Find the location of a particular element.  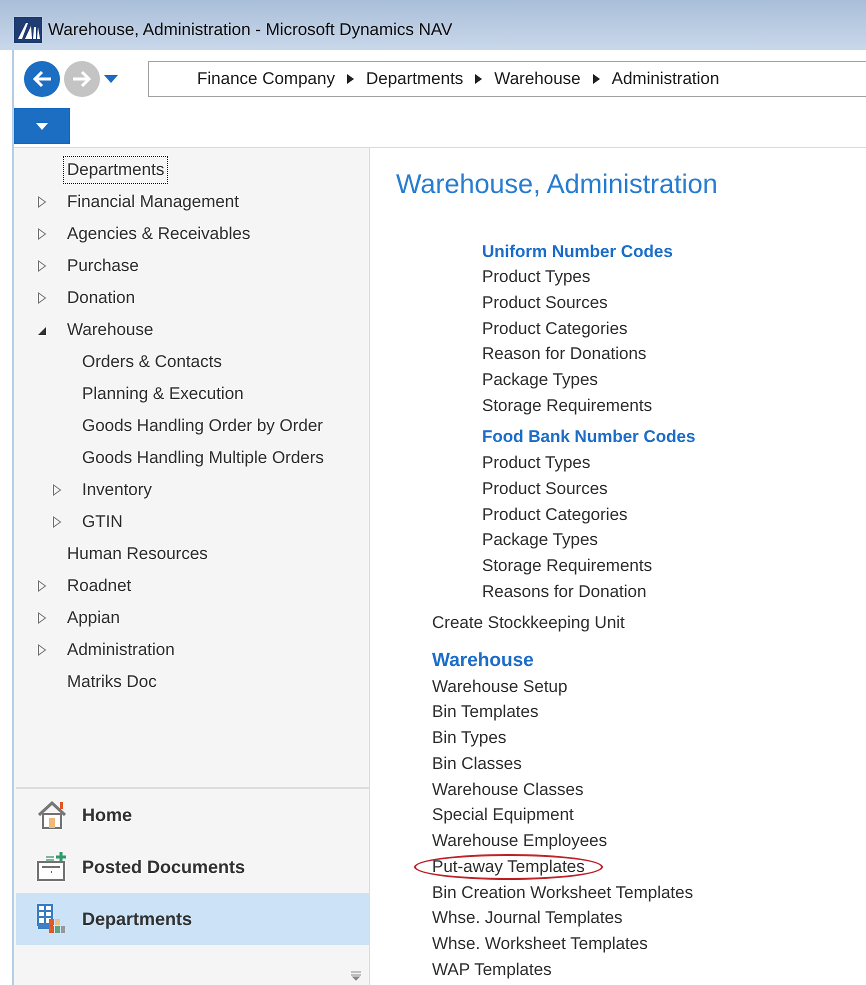

action-link: Bin Classes is located at coordinates (477, 763).